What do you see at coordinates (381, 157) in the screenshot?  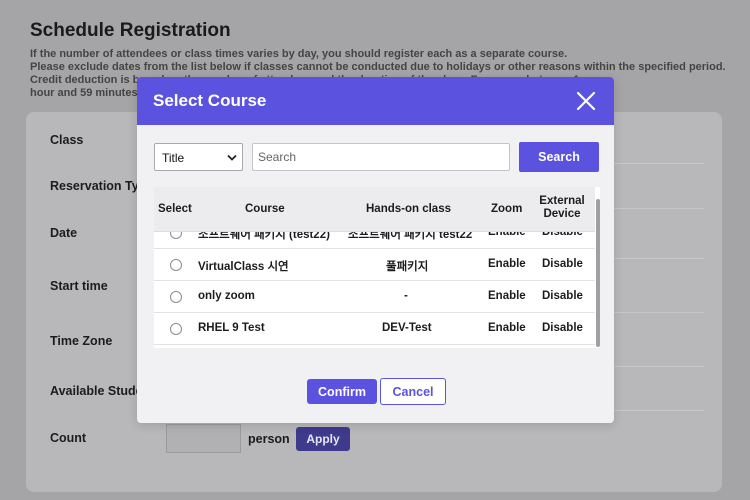 I see `search-input` at bounding box center [381, 157].